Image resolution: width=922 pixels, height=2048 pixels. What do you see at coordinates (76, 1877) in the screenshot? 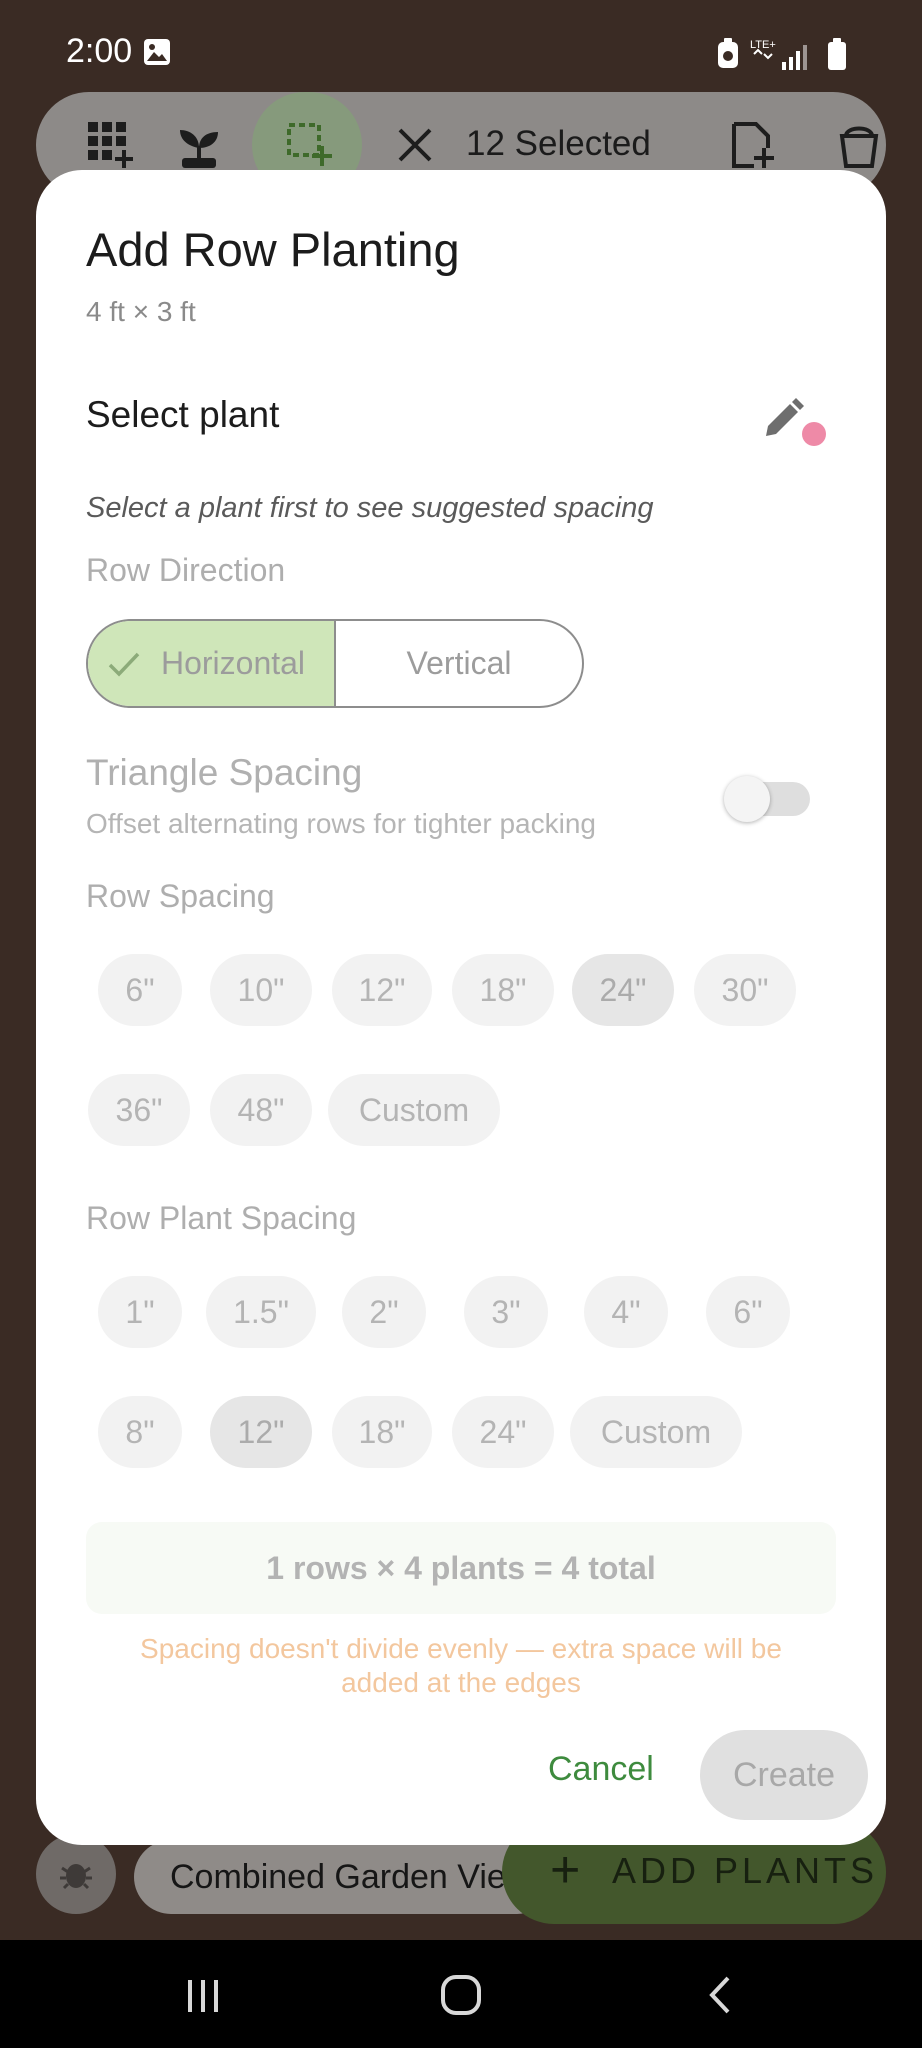
I see `bug-icon` at bounding box center [76, 1877].